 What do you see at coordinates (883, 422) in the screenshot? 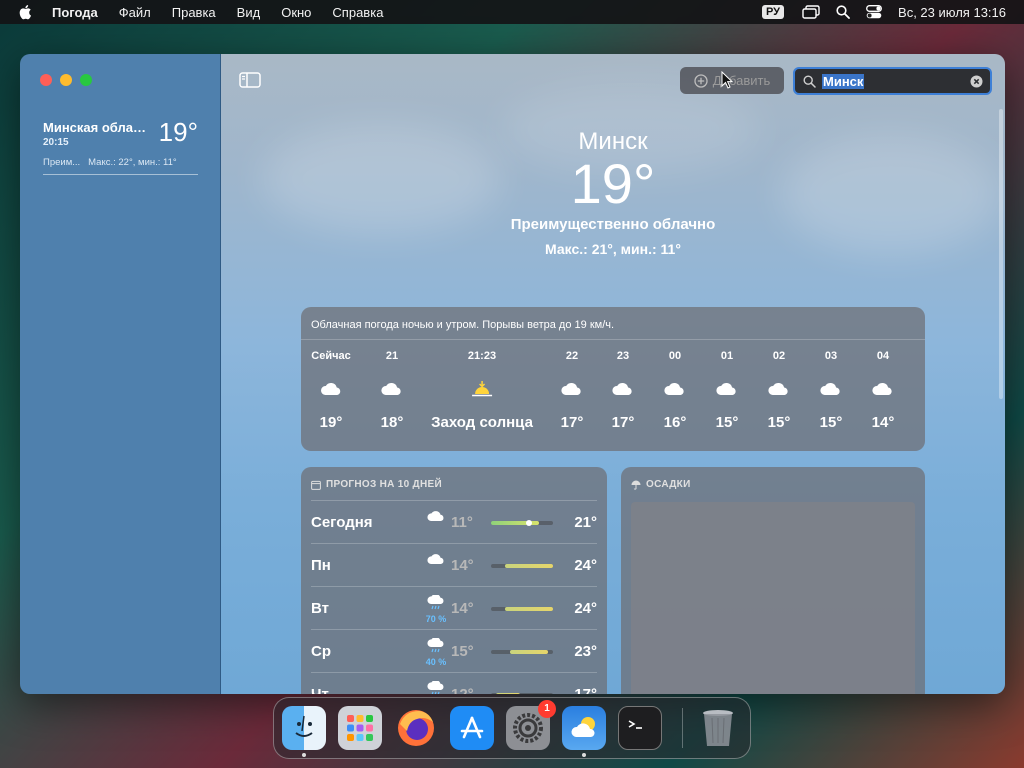
I see `hour-temp: 14°` at bounding box center [883, 422].